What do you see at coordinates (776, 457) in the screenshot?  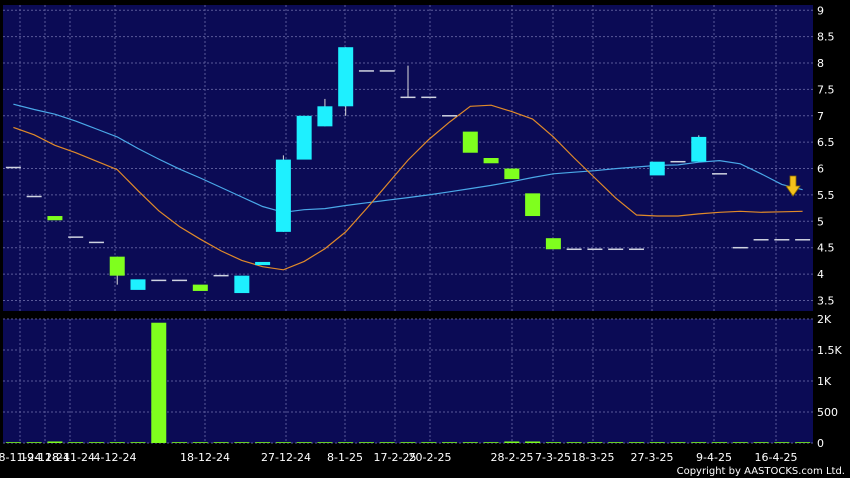 I see `x-tick-label: 16-4-25` at bounding box center [776, 457].